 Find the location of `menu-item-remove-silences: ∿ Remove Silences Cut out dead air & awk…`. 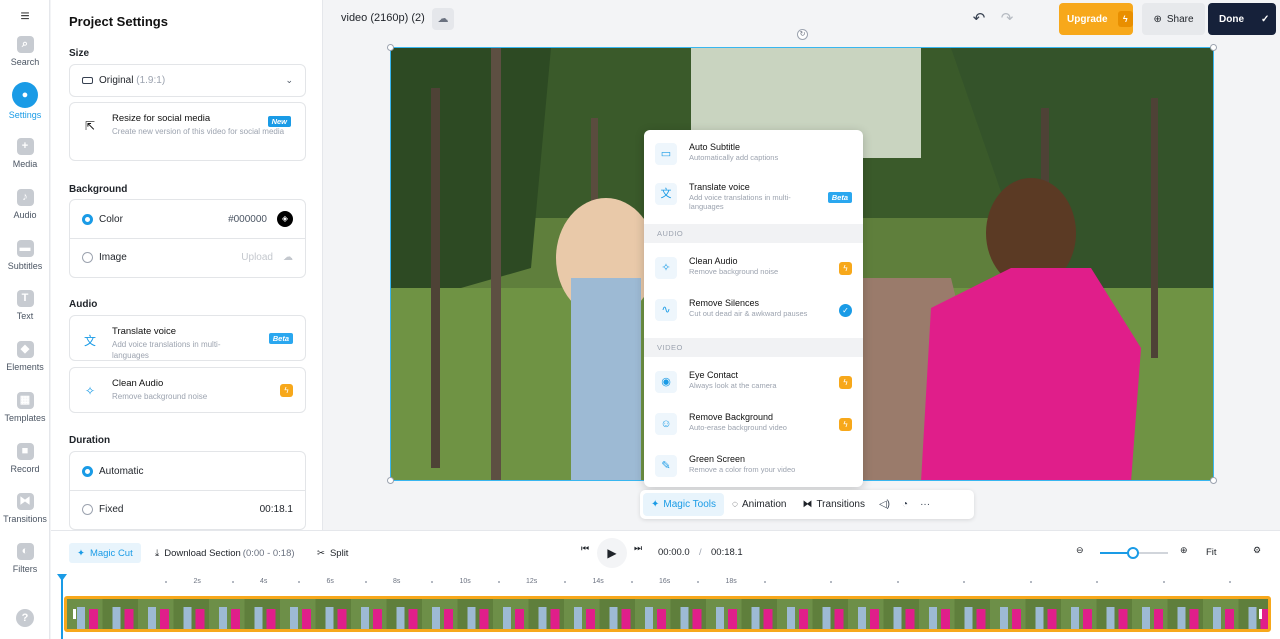

menu-item-remove-silences: ∿ Remove Silences Cut out dead air & awk… is located at coordinates (753, 311).